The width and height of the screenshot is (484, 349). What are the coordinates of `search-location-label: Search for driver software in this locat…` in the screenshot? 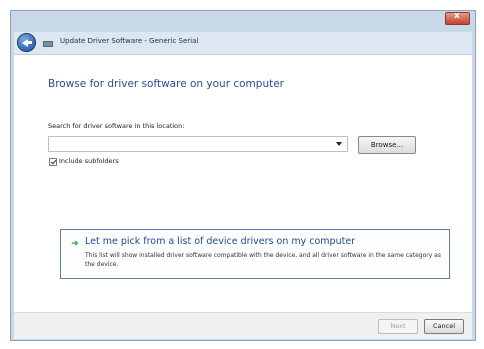 It's located at (116, 126).